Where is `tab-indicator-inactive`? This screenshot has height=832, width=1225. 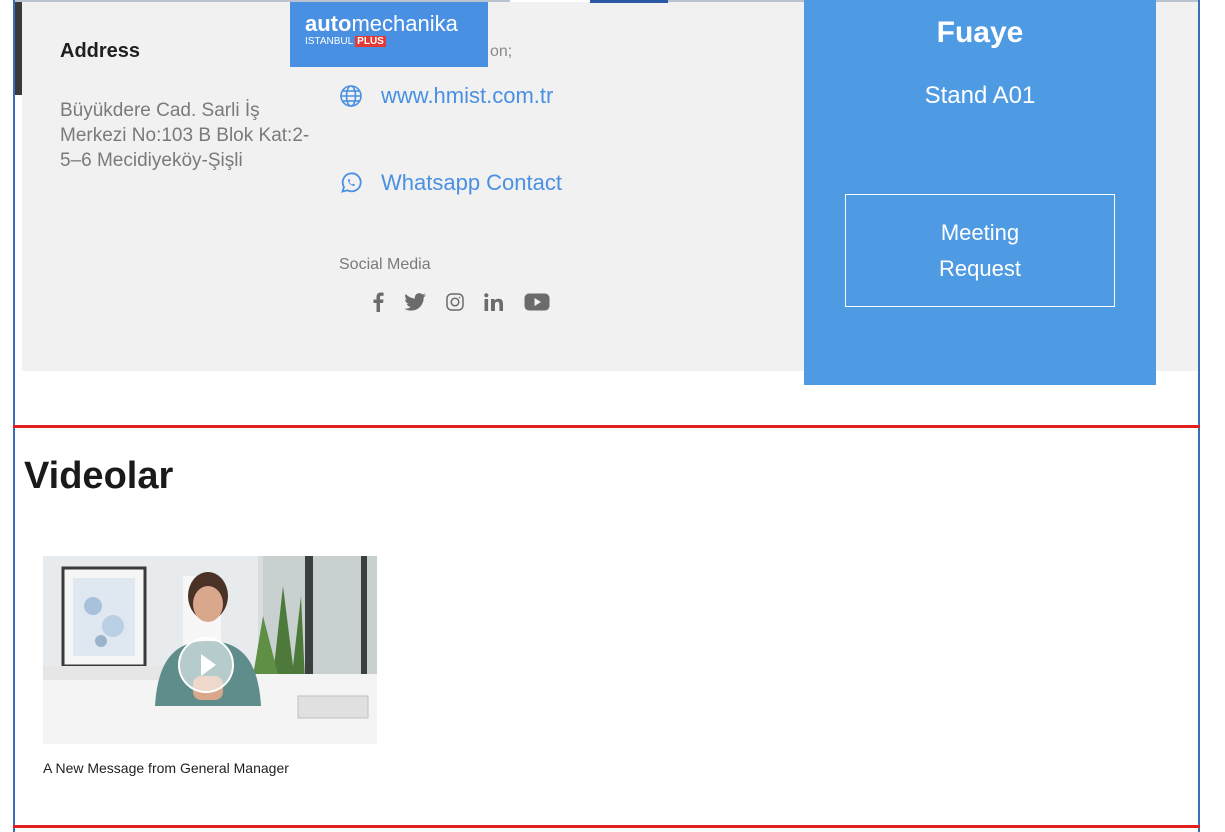 tab-indicator-inactive is located at coordinates (550, 1).